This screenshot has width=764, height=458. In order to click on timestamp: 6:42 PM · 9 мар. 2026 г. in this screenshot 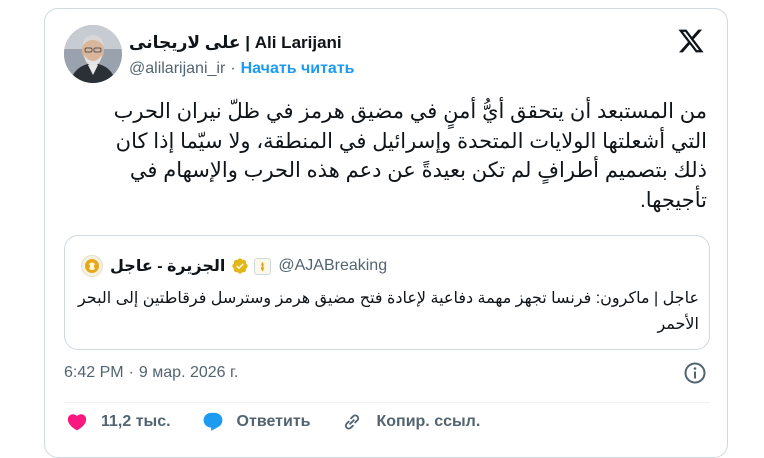, I will do `click(151, 373)`.